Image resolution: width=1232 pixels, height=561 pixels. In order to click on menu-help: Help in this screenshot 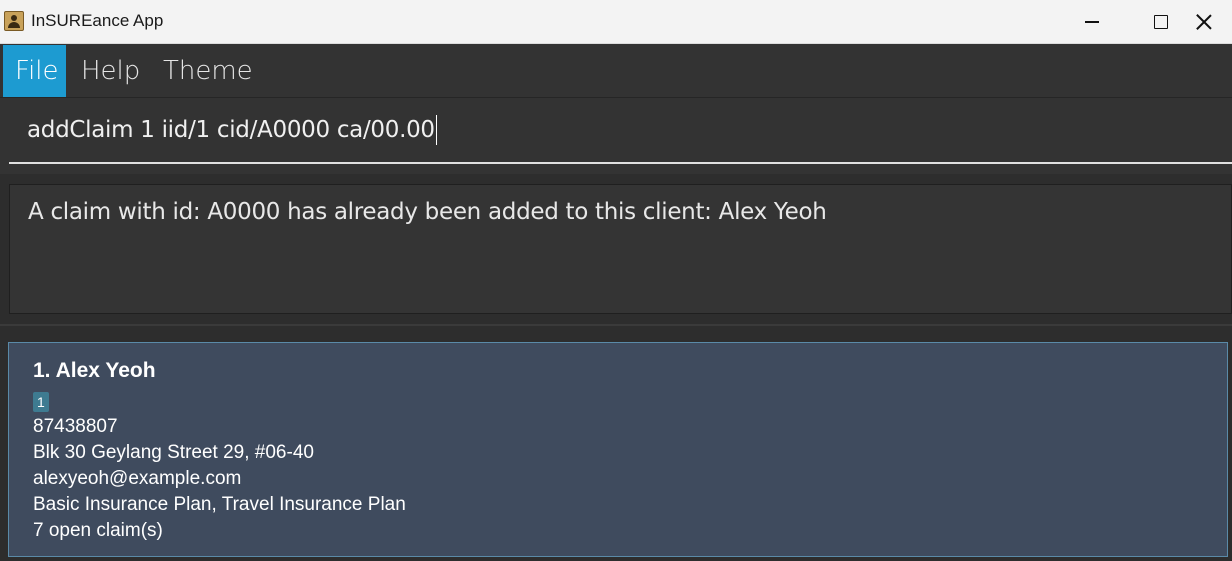, I will do `click(110, 71)`.